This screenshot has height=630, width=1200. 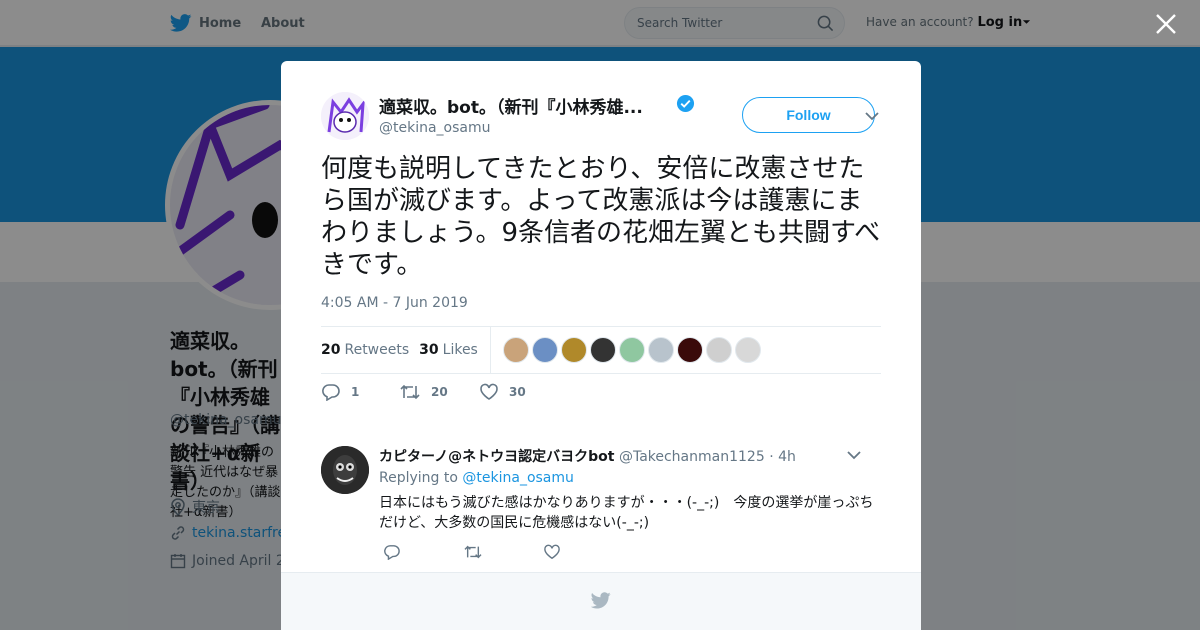 I want to click on close-icon, so click(x=1166, y=24).